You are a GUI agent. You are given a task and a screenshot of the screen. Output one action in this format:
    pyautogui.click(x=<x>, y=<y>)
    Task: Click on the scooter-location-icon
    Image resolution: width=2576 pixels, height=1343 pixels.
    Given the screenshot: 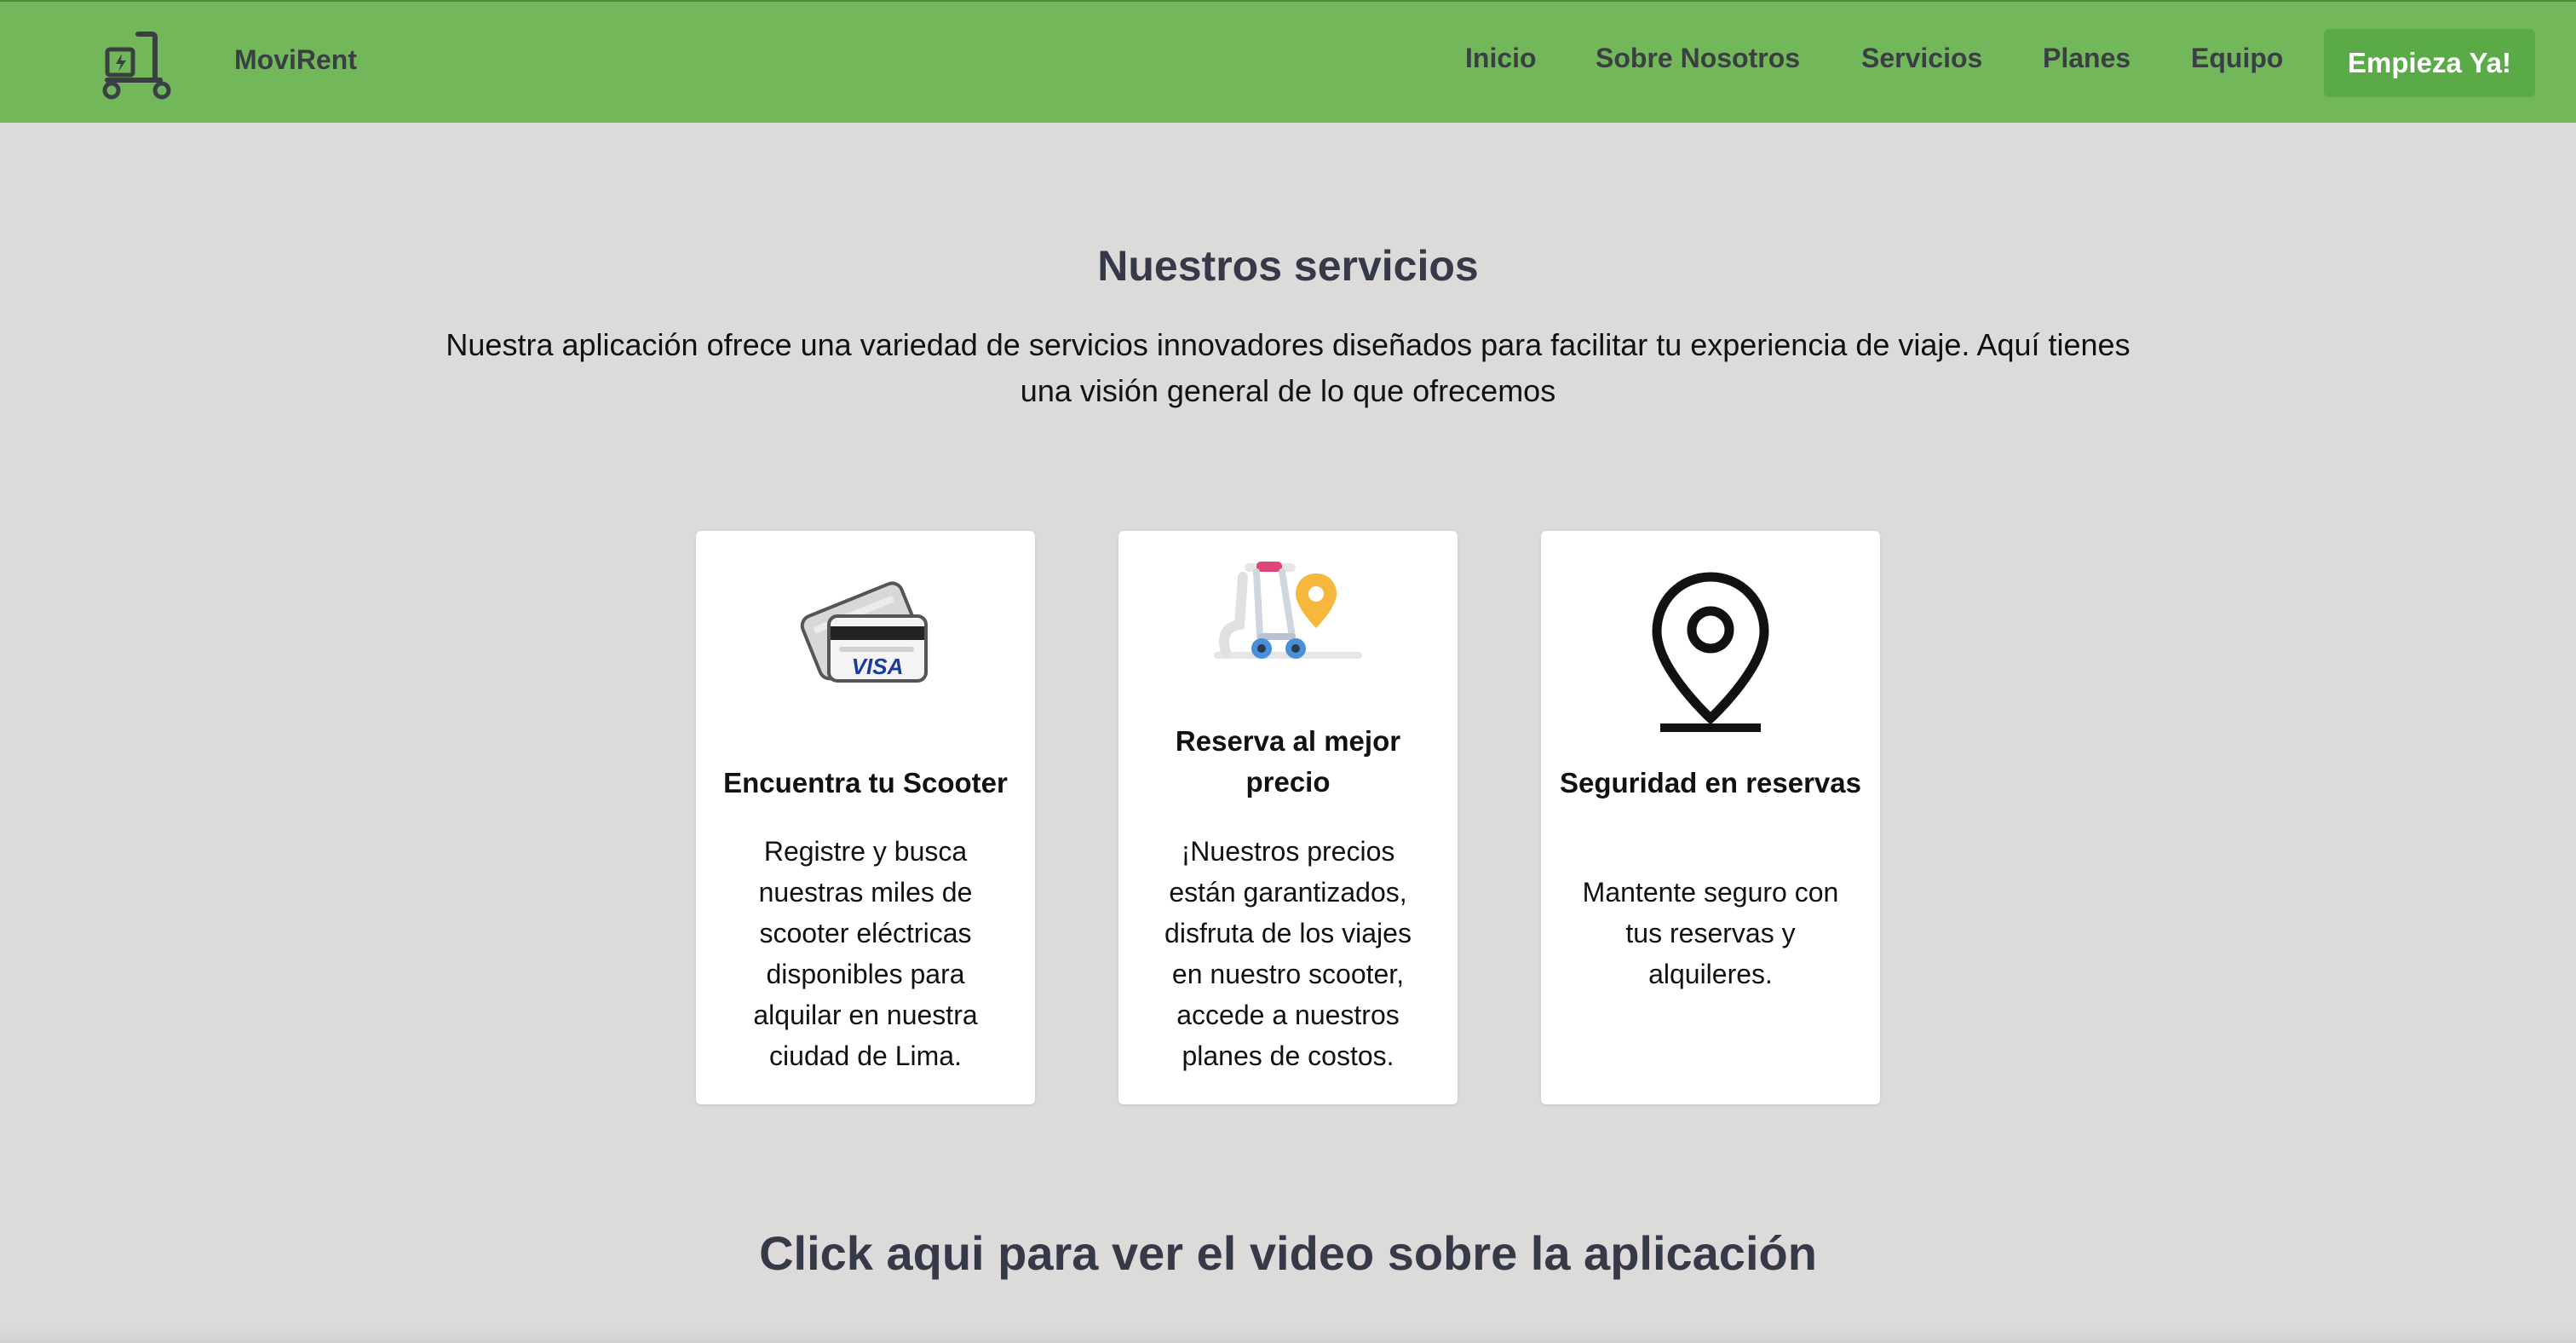 What is the action you would take?
    pyautogui.click(x=1288, y=614)
    